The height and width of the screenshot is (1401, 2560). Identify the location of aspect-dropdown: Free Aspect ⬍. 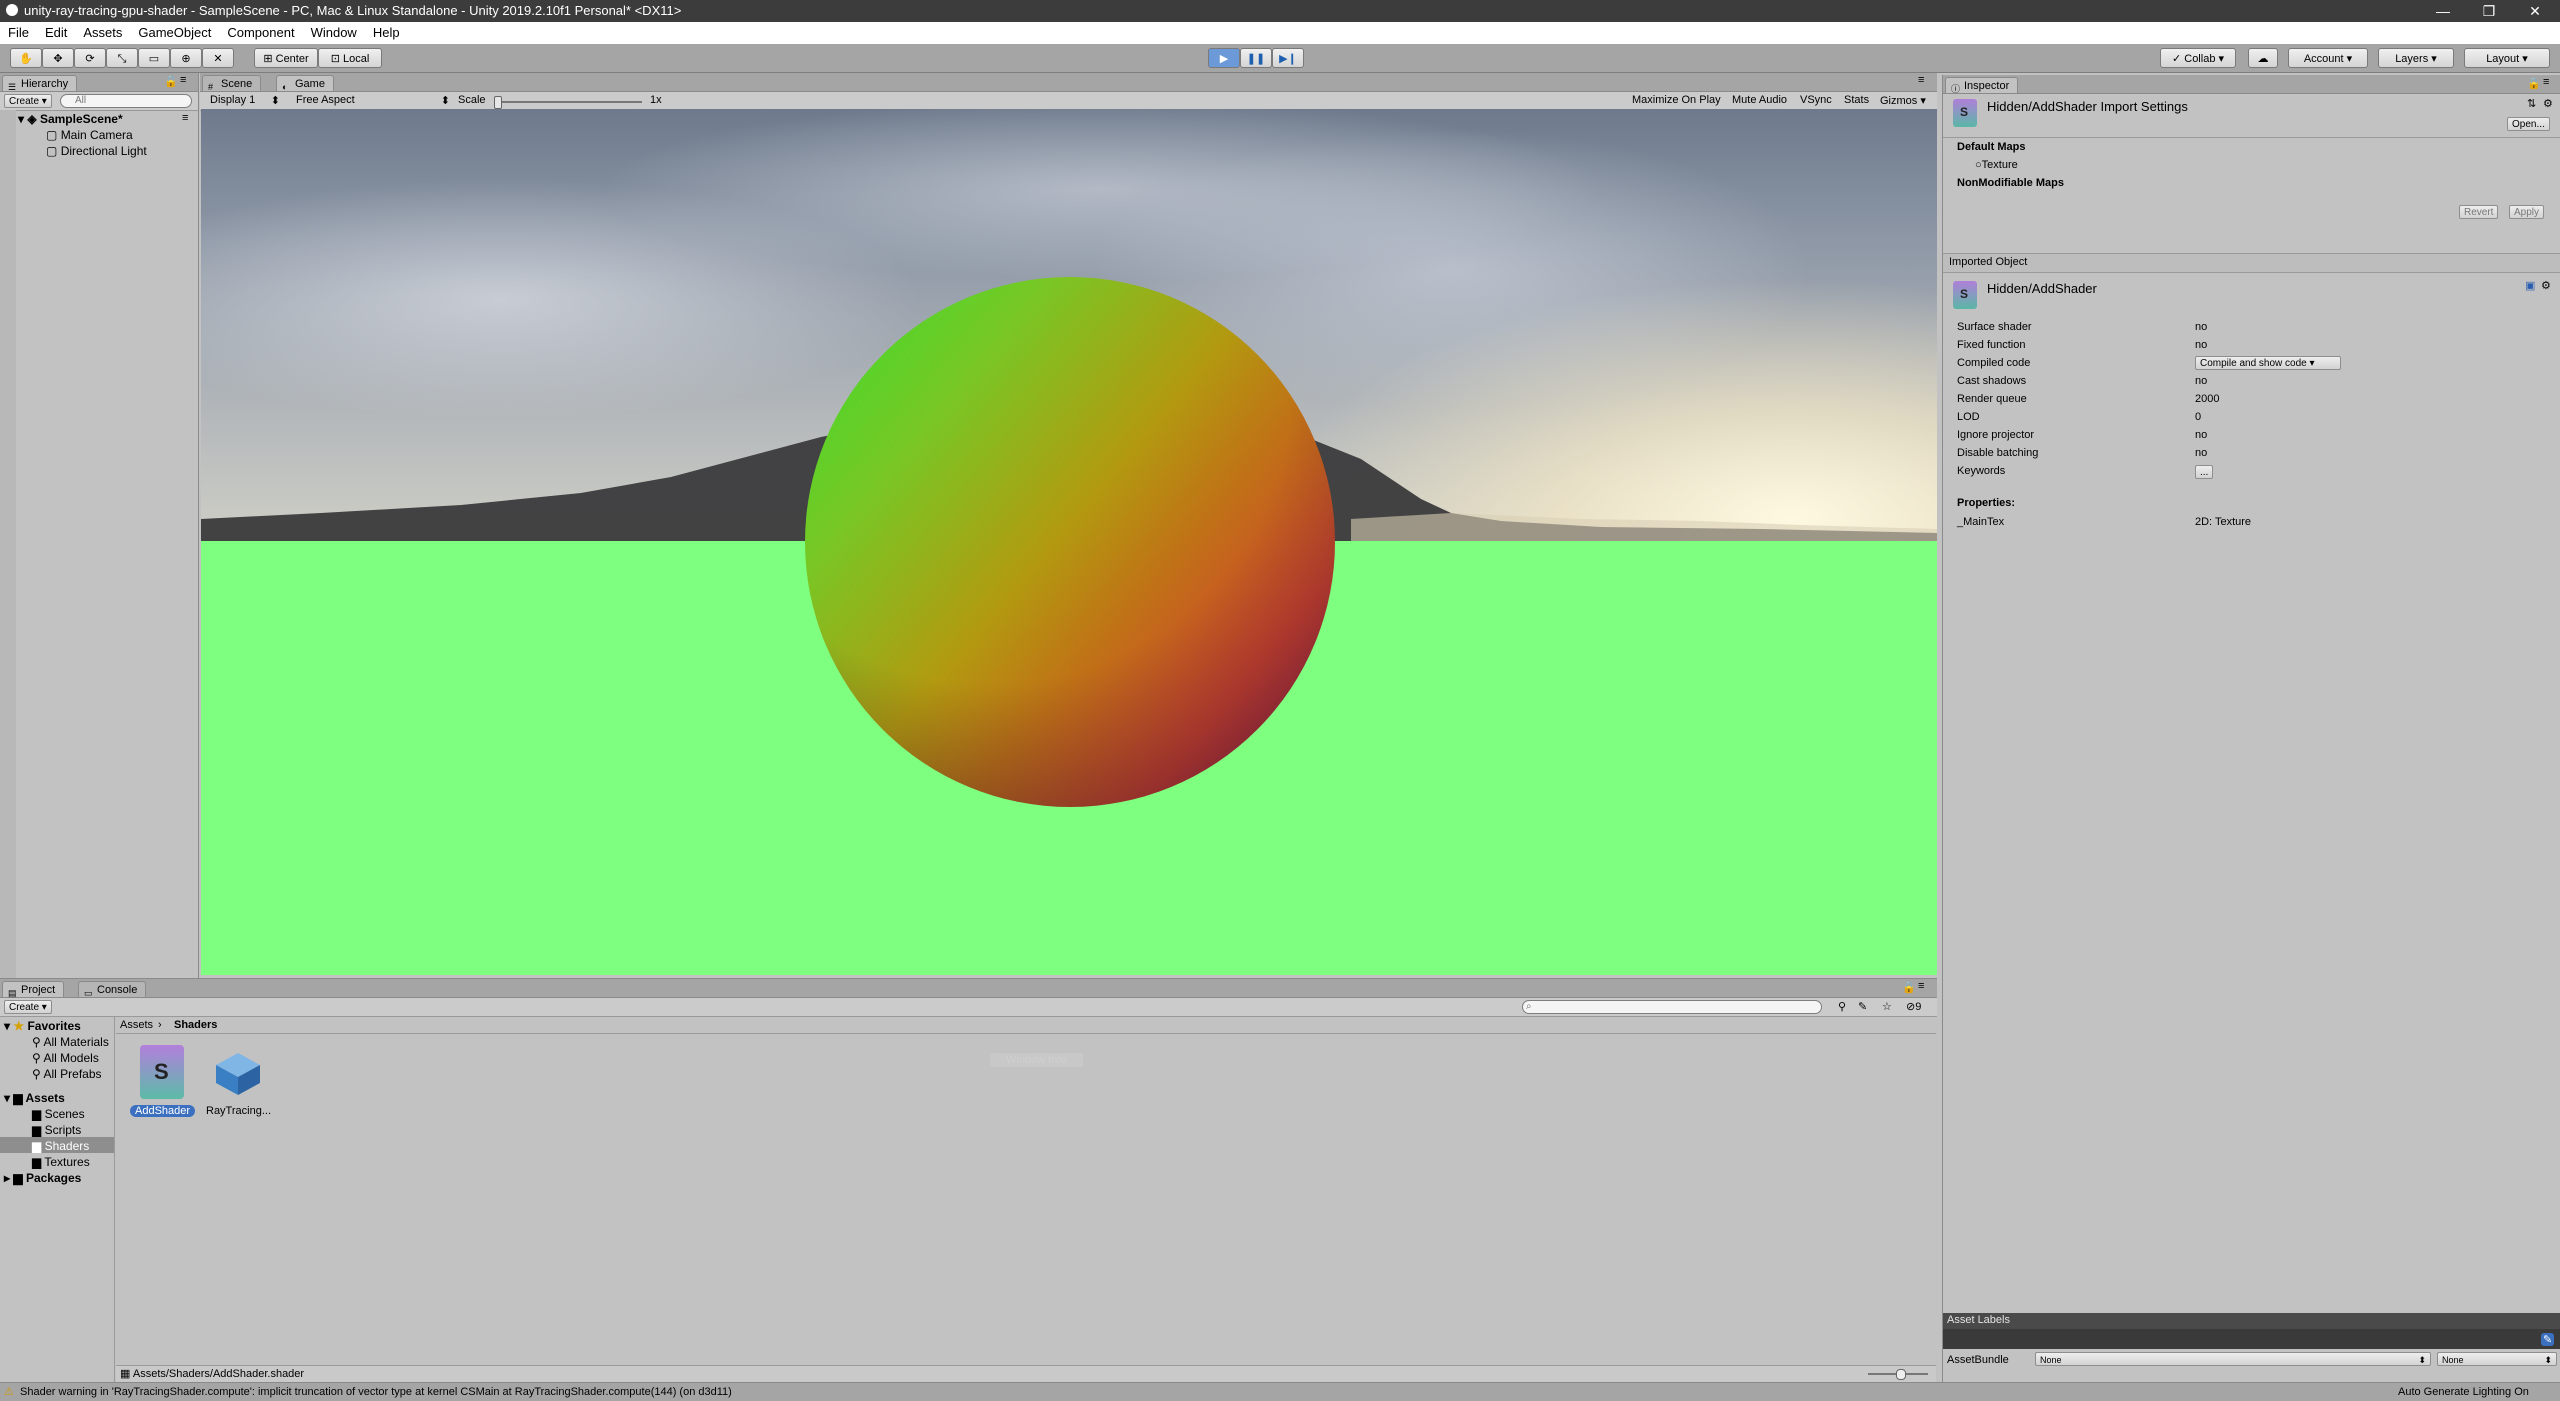
(374, 100).